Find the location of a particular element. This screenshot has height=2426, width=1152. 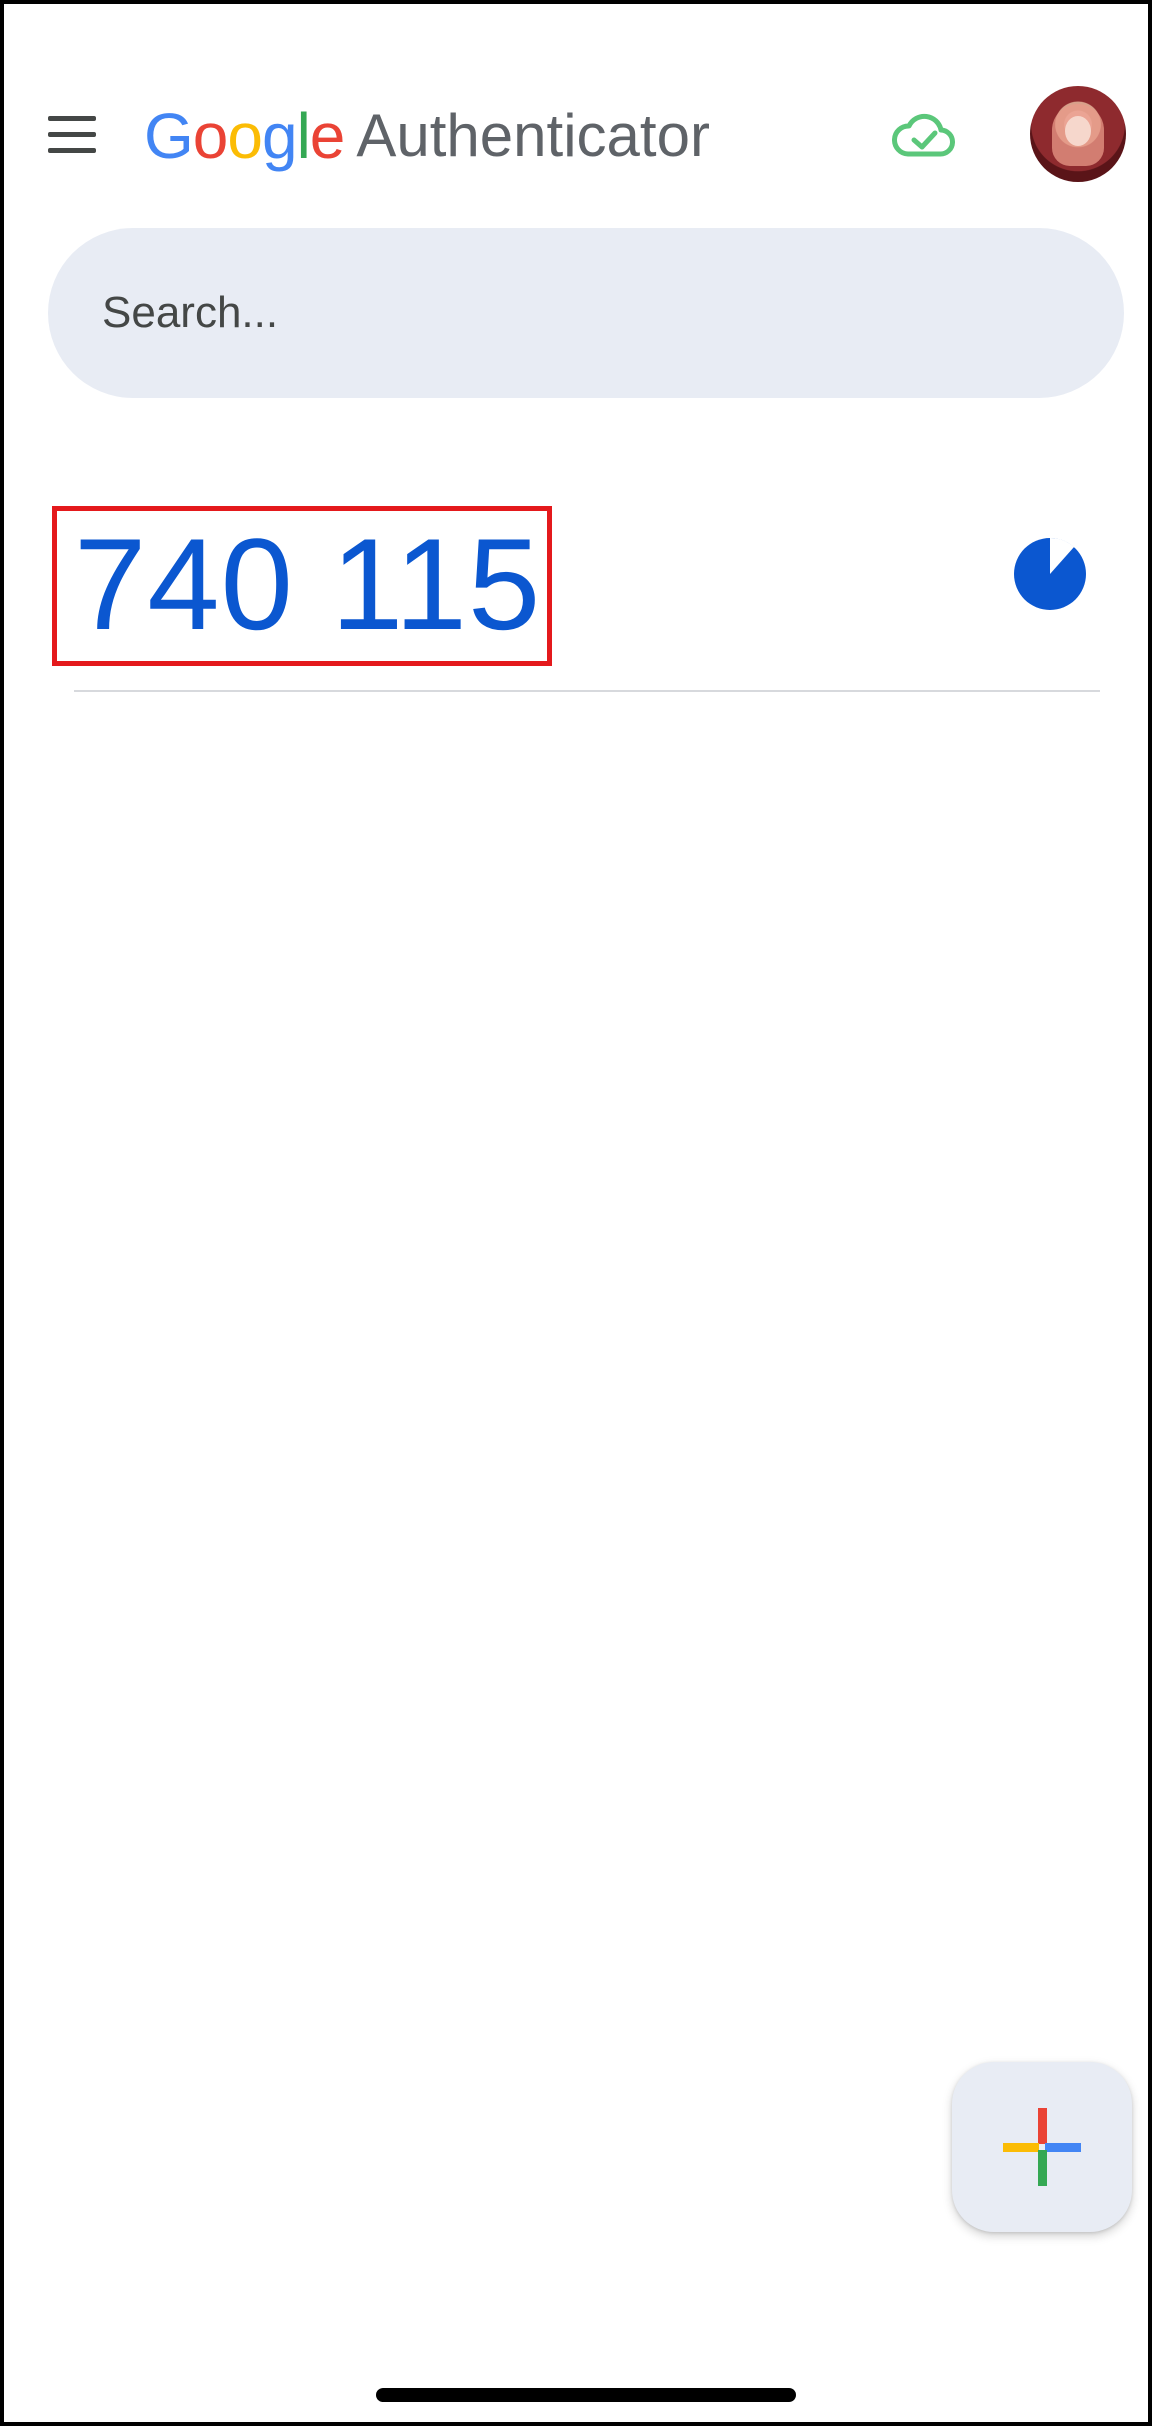

otp-code: 740 115 is located at coordinates (307, 584).